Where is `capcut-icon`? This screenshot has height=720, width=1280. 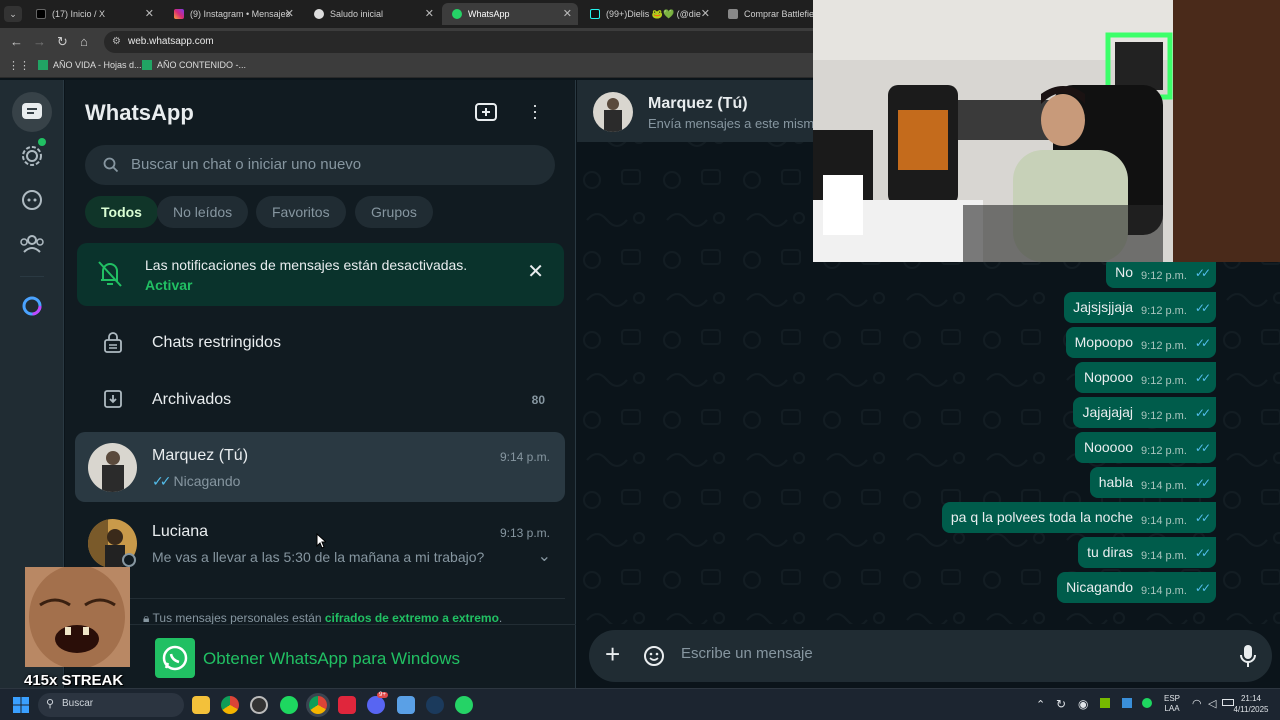 capcut-icon is located at coordinates (347, 705).